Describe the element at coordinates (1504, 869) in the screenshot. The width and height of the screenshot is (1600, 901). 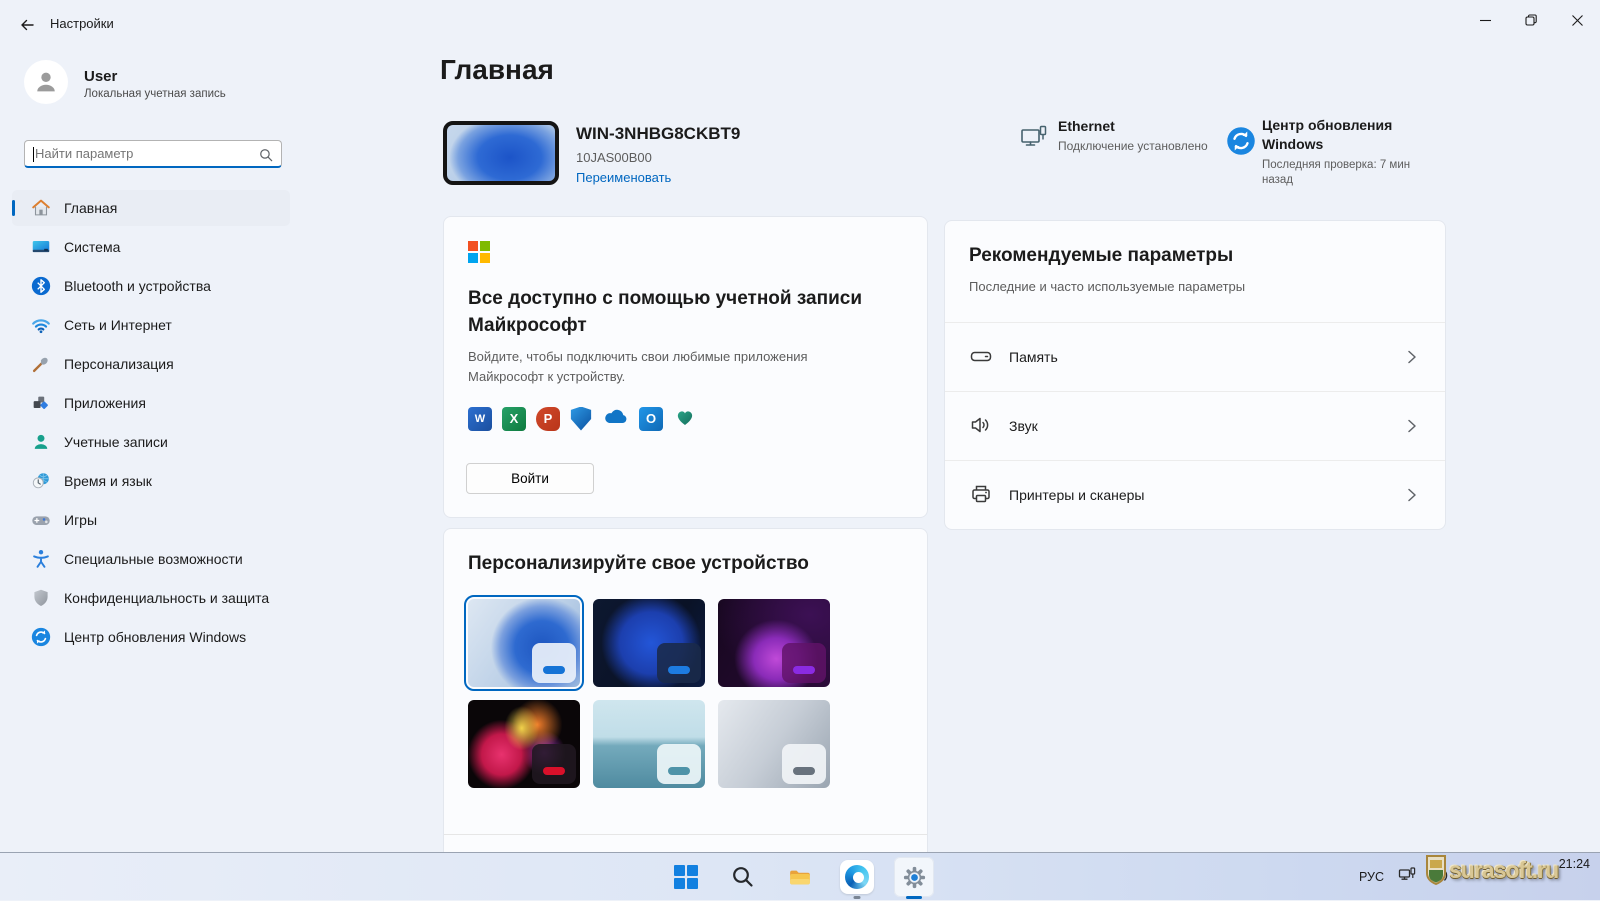
I see `watermark-text: surasoft.ru` at that location.